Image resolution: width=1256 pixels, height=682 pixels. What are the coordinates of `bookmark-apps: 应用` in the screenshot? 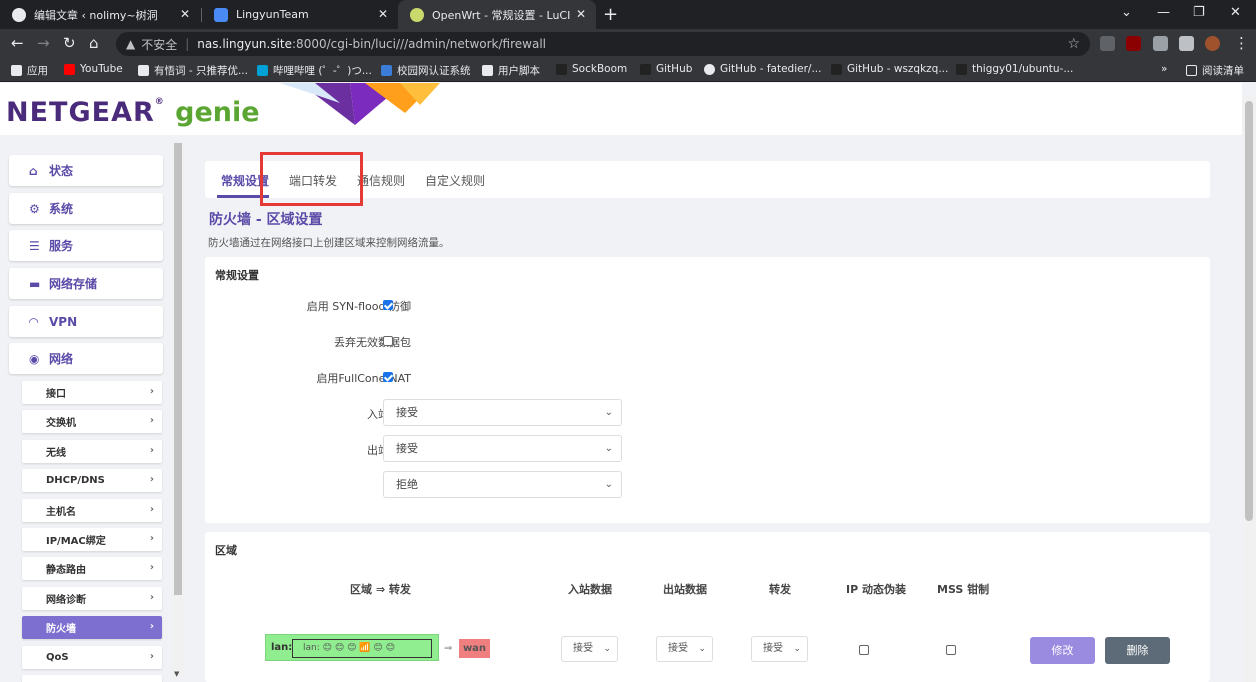 It's located at (29, 70).